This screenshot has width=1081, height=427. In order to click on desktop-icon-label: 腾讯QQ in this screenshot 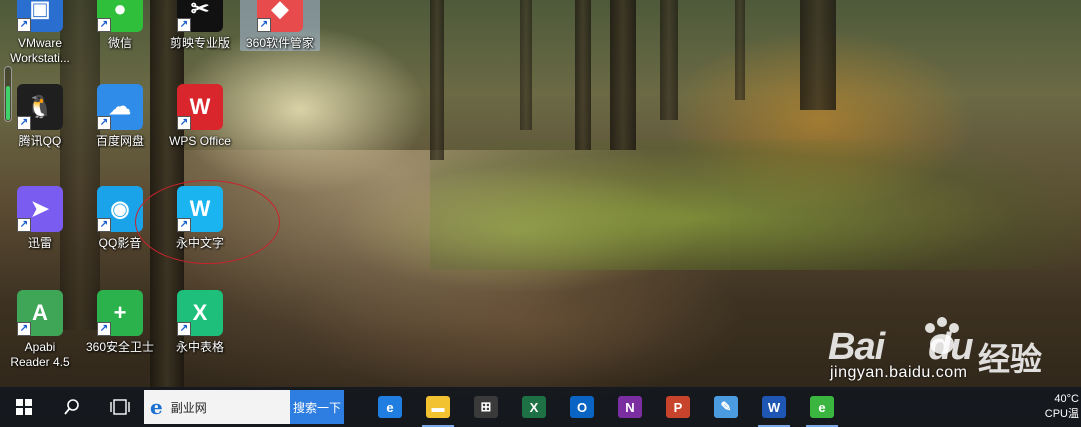, I will do `click(40, 141)`.